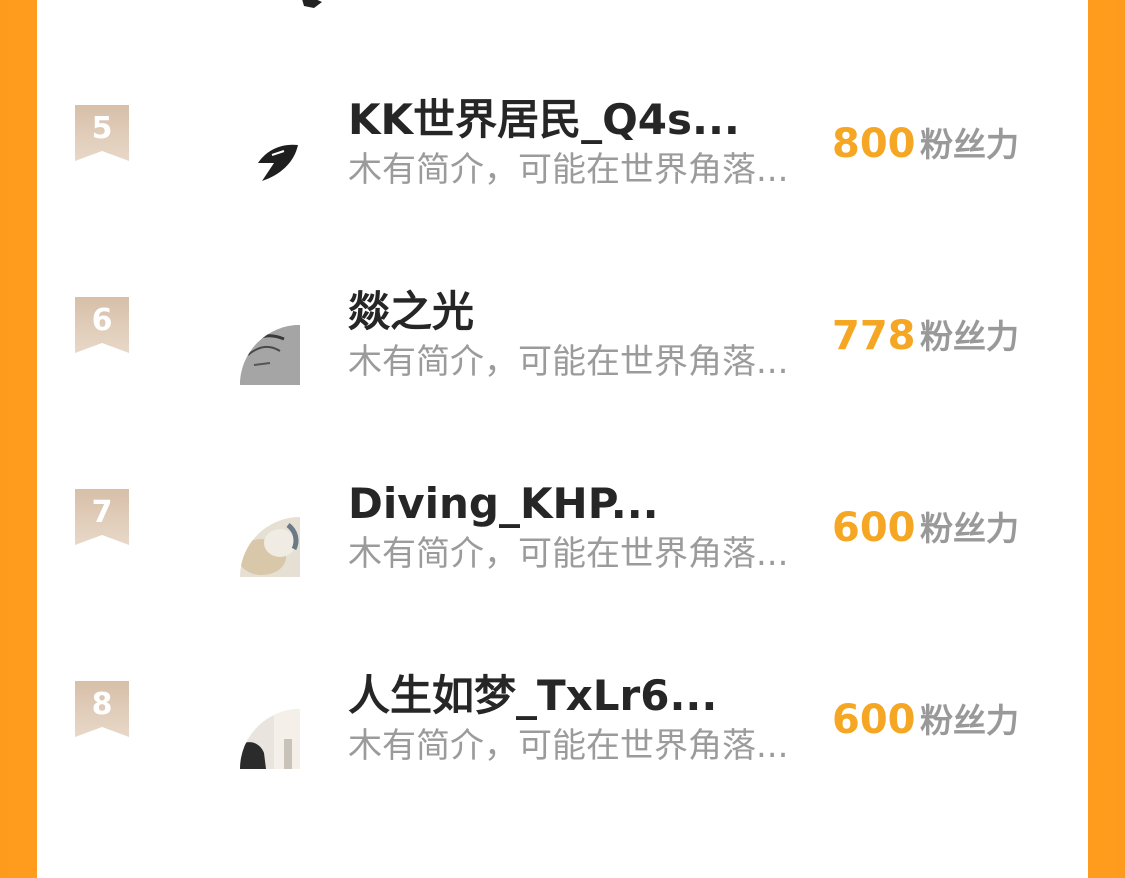 The height and width of the screenshot is (878, 1125). I want to click on rank-number: 5, so click(102, 128).